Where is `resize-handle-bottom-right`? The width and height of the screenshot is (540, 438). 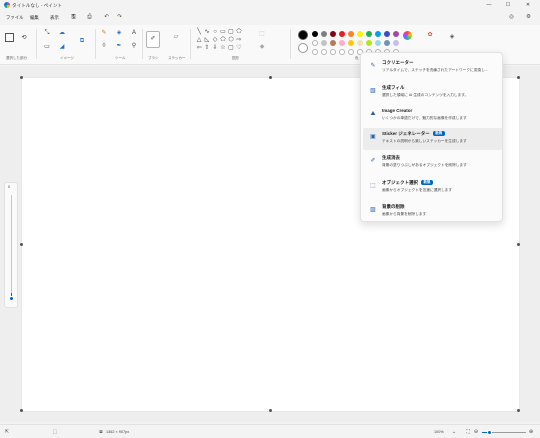
resize-handle-bottom-right is located at coordinates (518, 410).